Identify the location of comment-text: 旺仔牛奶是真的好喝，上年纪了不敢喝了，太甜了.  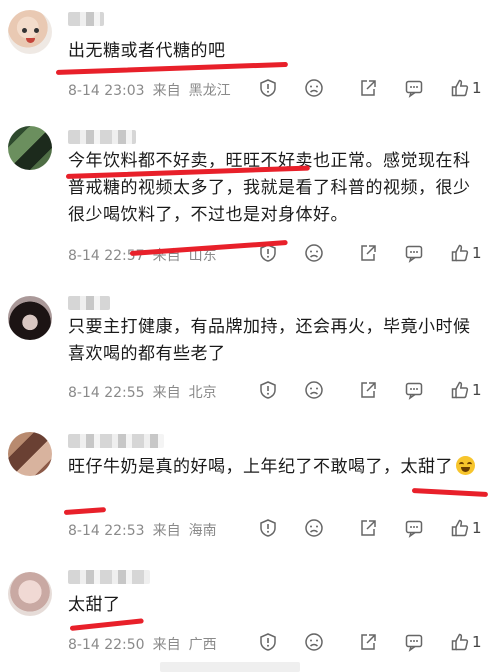
(275, 467).